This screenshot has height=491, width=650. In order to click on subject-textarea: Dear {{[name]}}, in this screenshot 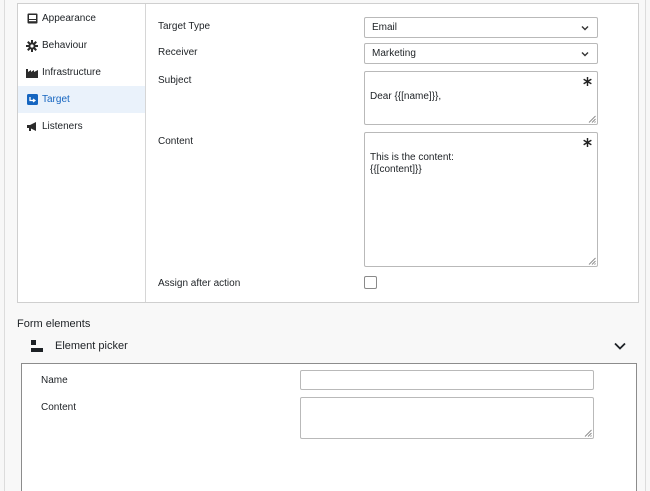, I will do `click(481, 98)`.